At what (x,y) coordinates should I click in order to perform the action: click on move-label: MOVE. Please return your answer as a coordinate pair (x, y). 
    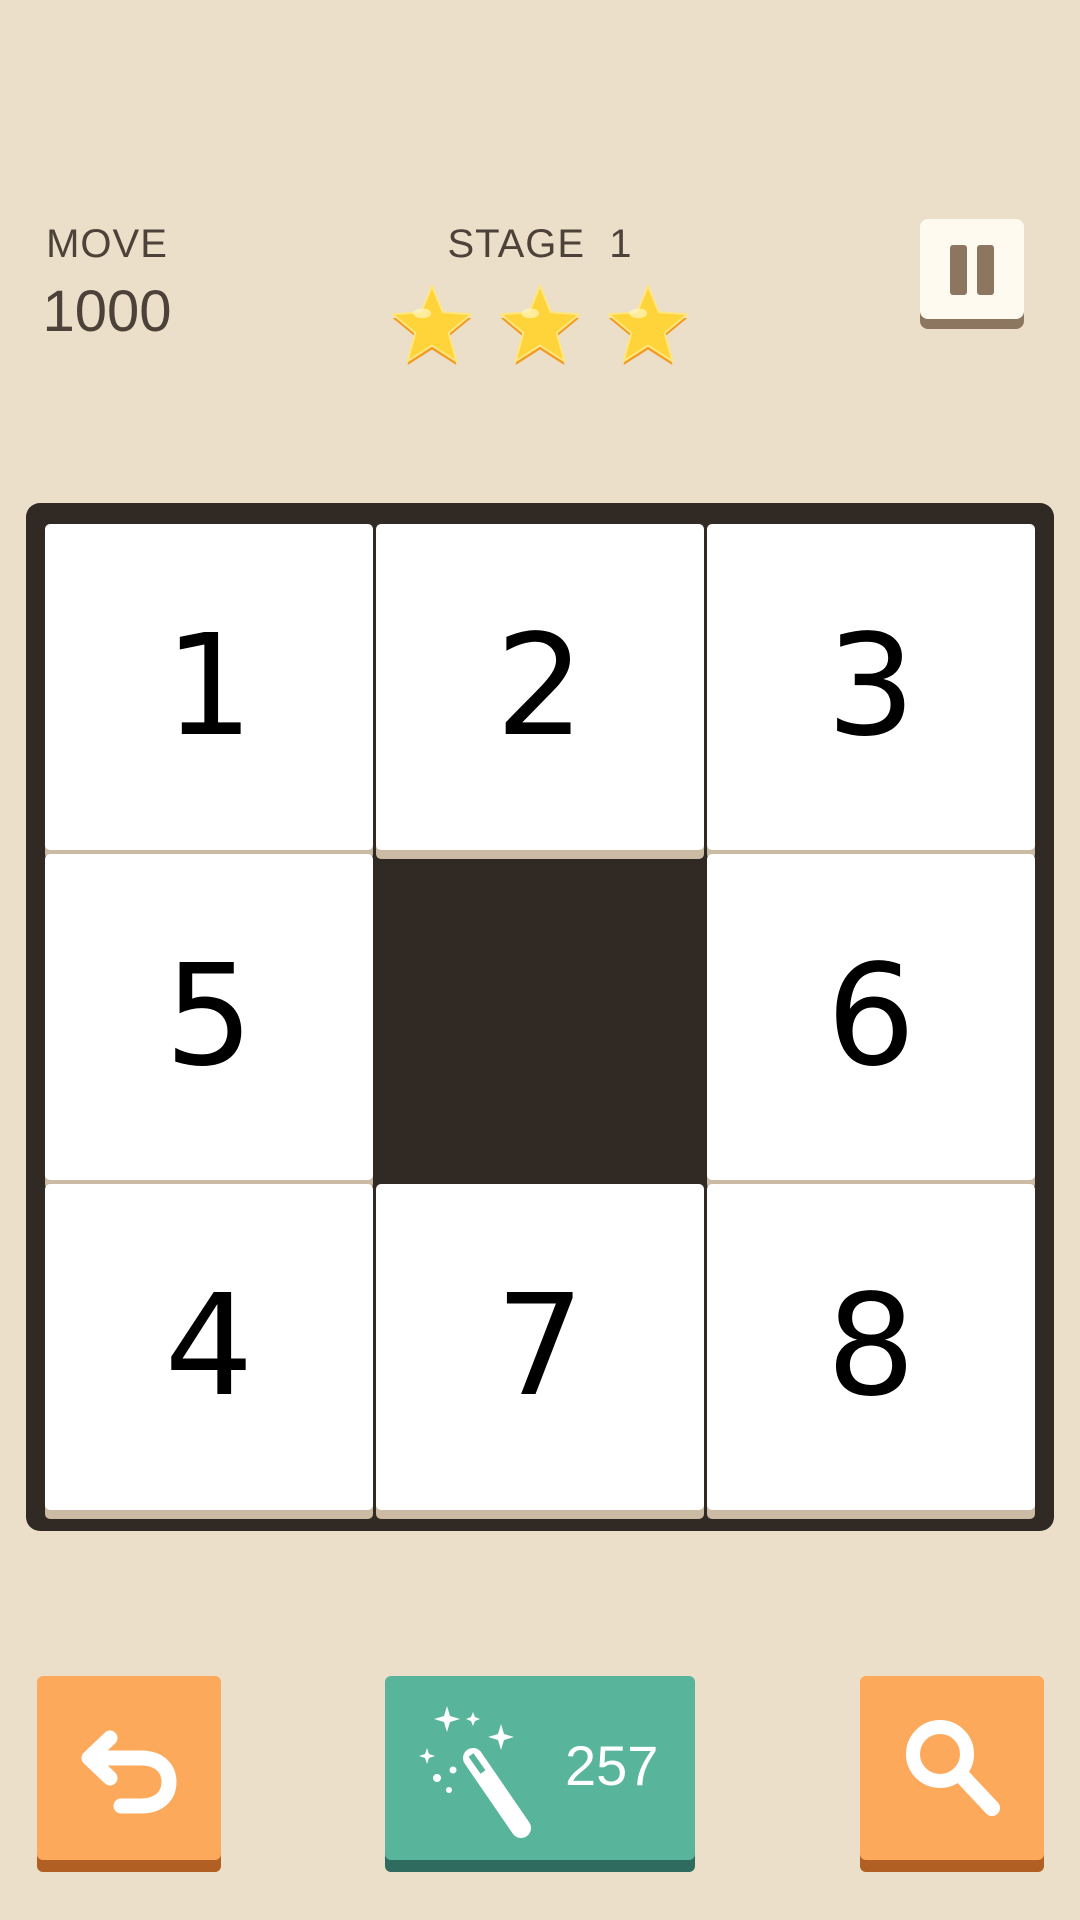
    Looking at the image, I should click on (107, 244).